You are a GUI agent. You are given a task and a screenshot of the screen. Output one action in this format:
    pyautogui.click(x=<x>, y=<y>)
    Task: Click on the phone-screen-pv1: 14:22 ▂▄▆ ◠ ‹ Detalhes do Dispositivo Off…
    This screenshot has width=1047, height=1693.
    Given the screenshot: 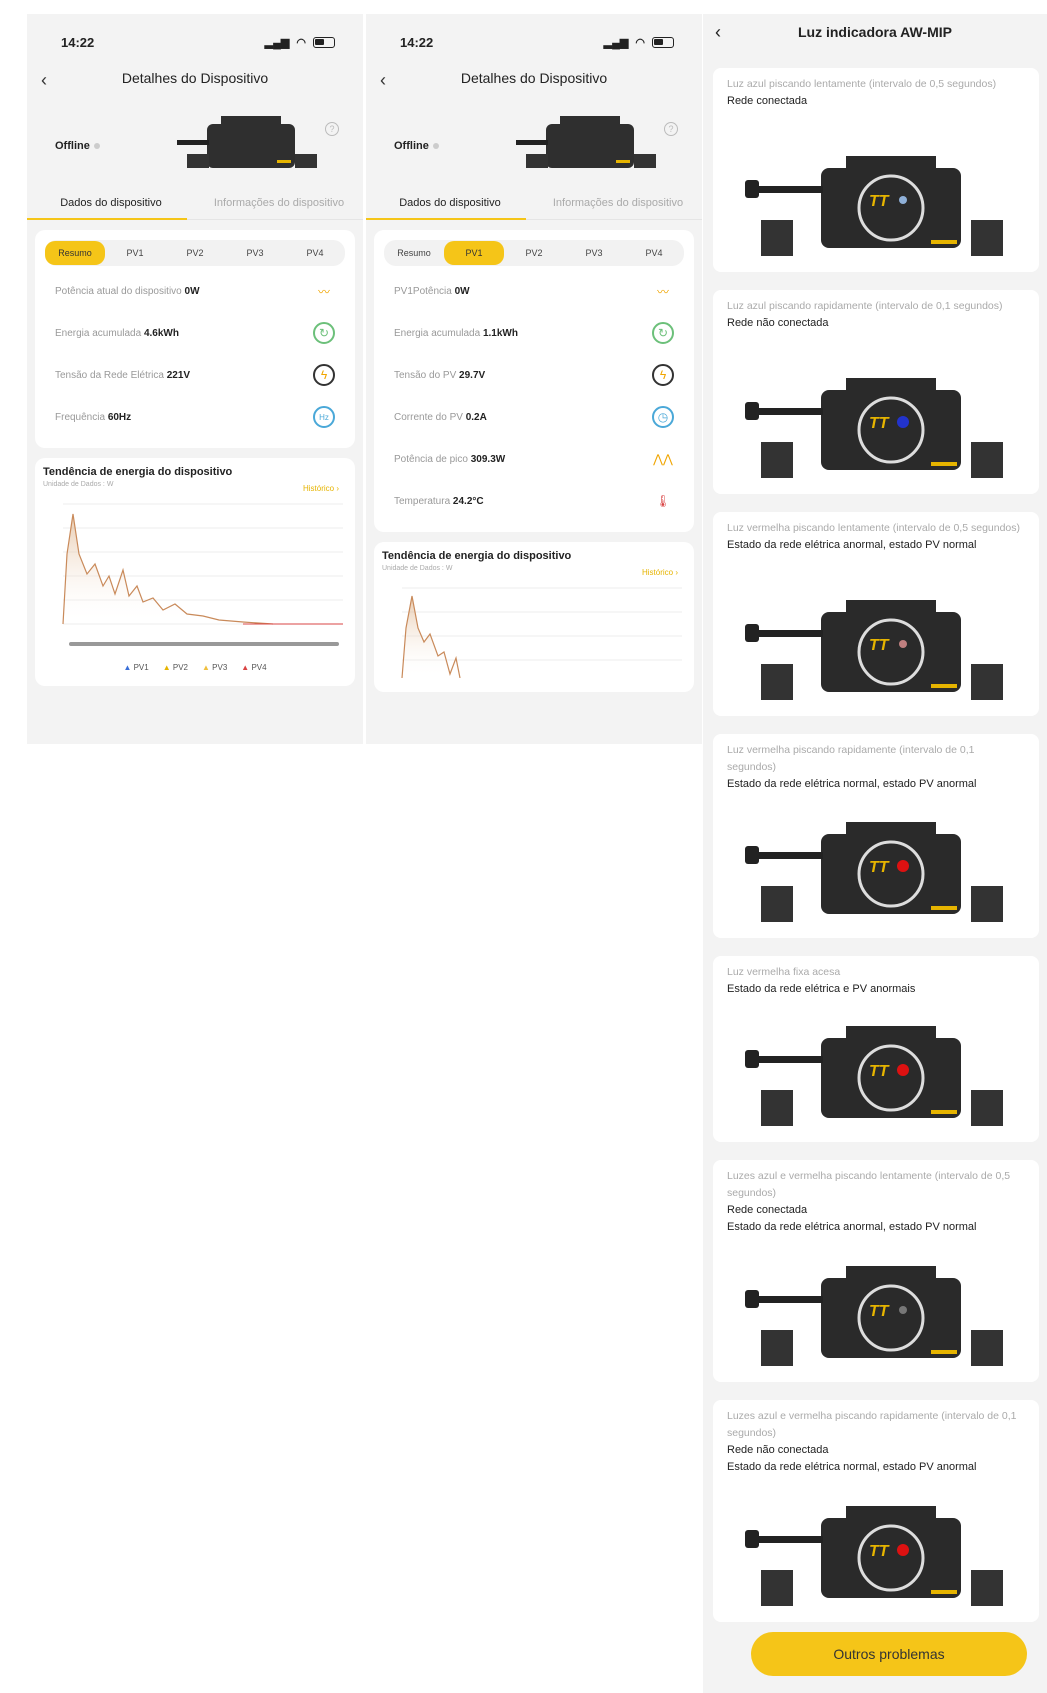 What is the action you would take?
    pyautogui.click(x=534, y=379)
    